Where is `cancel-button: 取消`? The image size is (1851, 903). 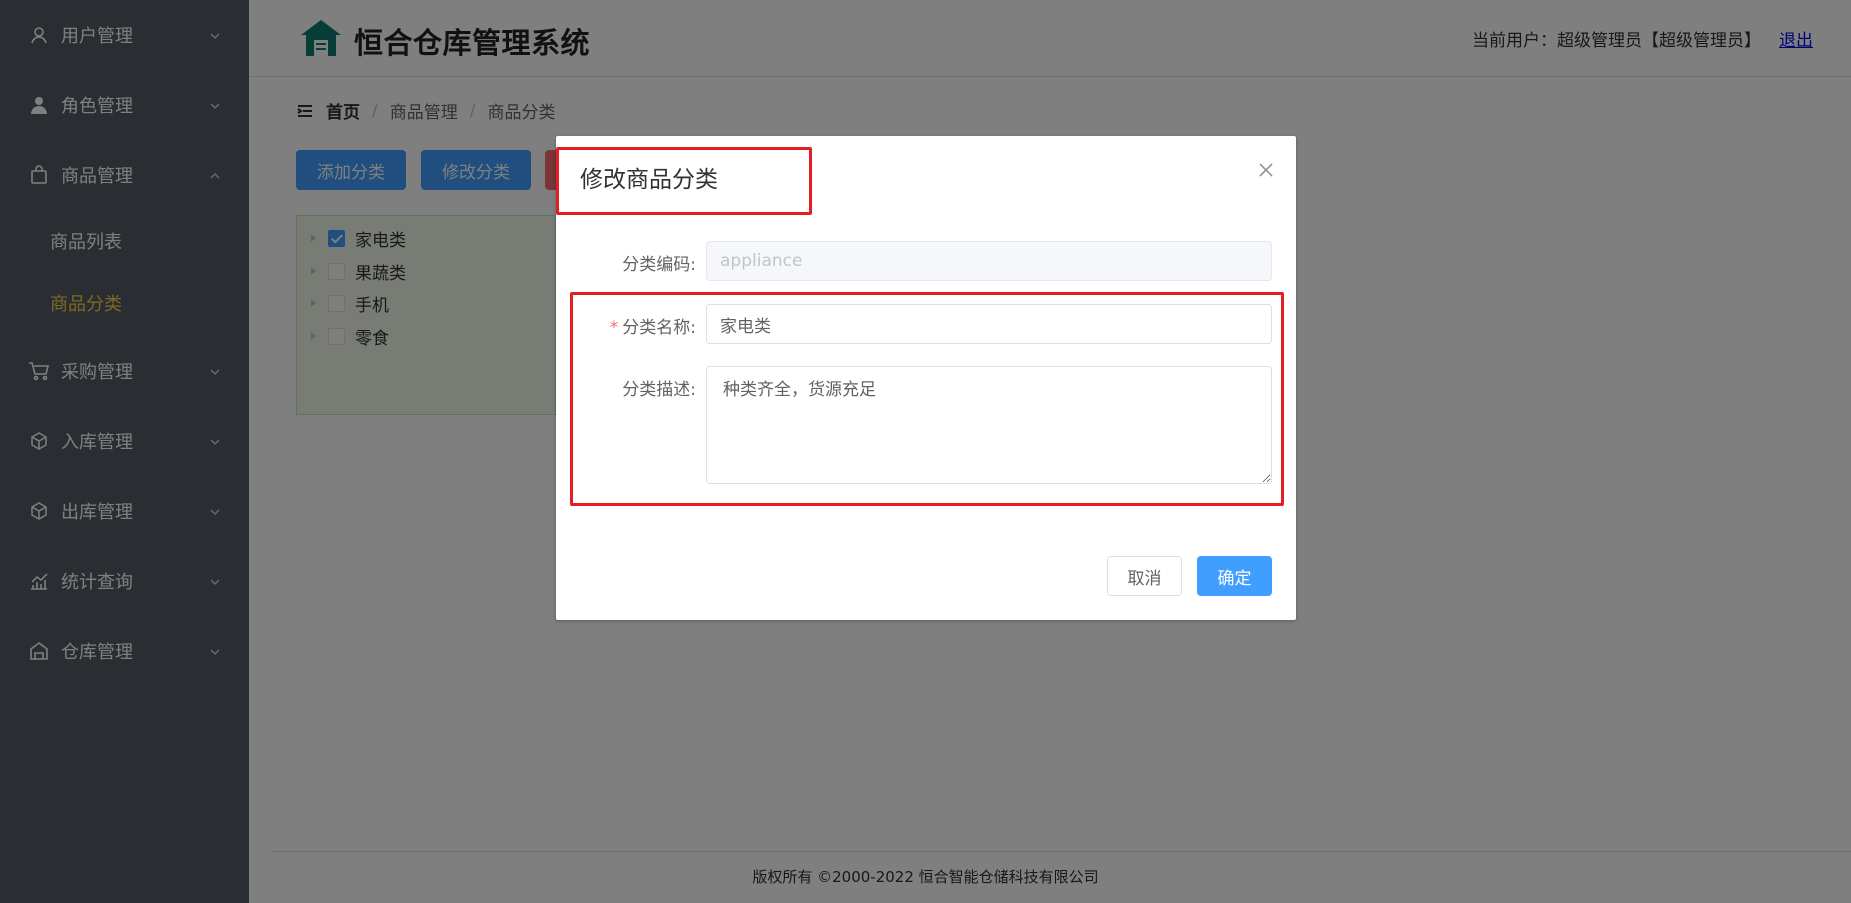
cancel-button: 取消 is located at coordinates (1144, 576).